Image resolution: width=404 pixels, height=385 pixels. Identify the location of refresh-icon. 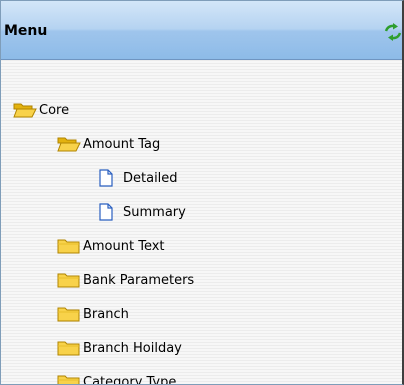
(392, 32).